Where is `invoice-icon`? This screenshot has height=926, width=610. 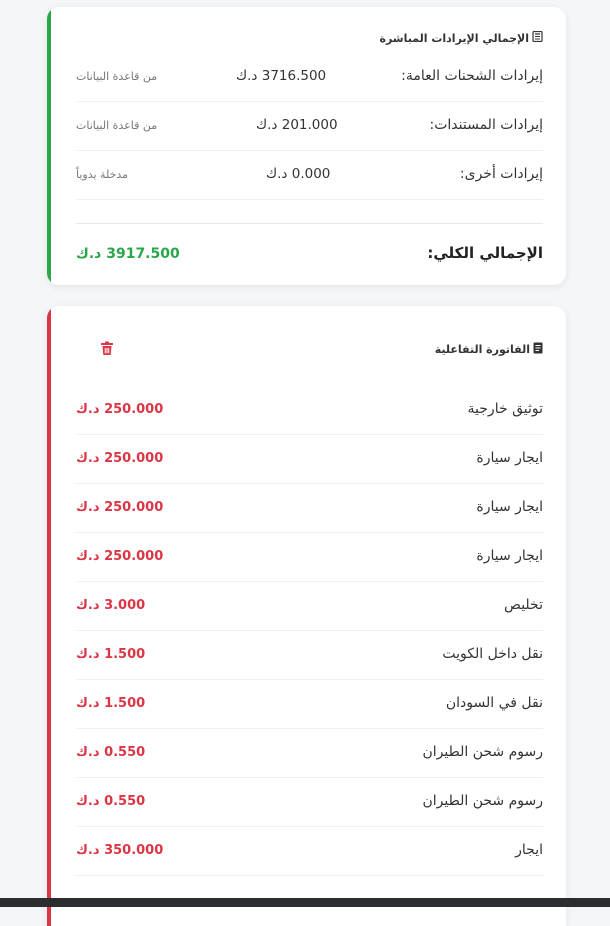
invoice-icon is located at coordinates (538, 349).